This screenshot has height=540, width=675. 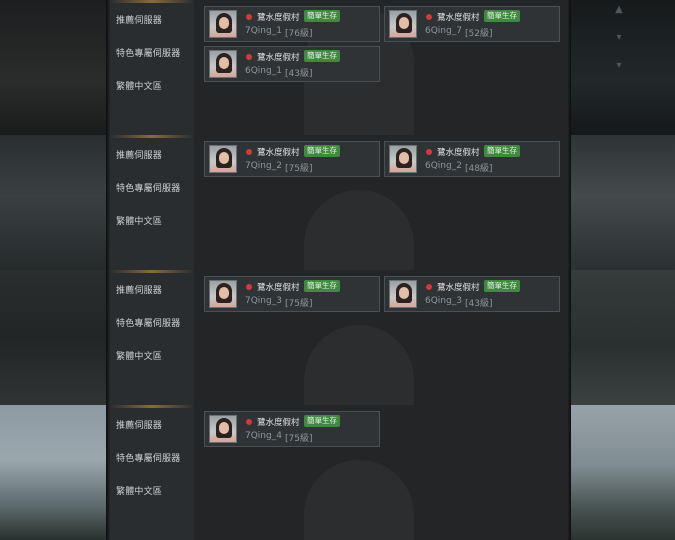 What do you see at coordinates (292, 64) in the screenshot?
I see `server-character-card: 鷺水度假村 簡單生存 6Qing_1 [43級]` at bounding box center [292, 64].